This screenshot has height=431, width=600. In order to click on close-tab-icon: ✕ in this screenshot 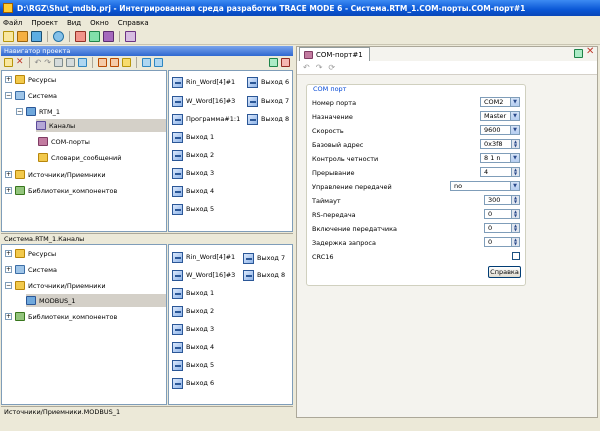, I will do `click(590, 51)`.